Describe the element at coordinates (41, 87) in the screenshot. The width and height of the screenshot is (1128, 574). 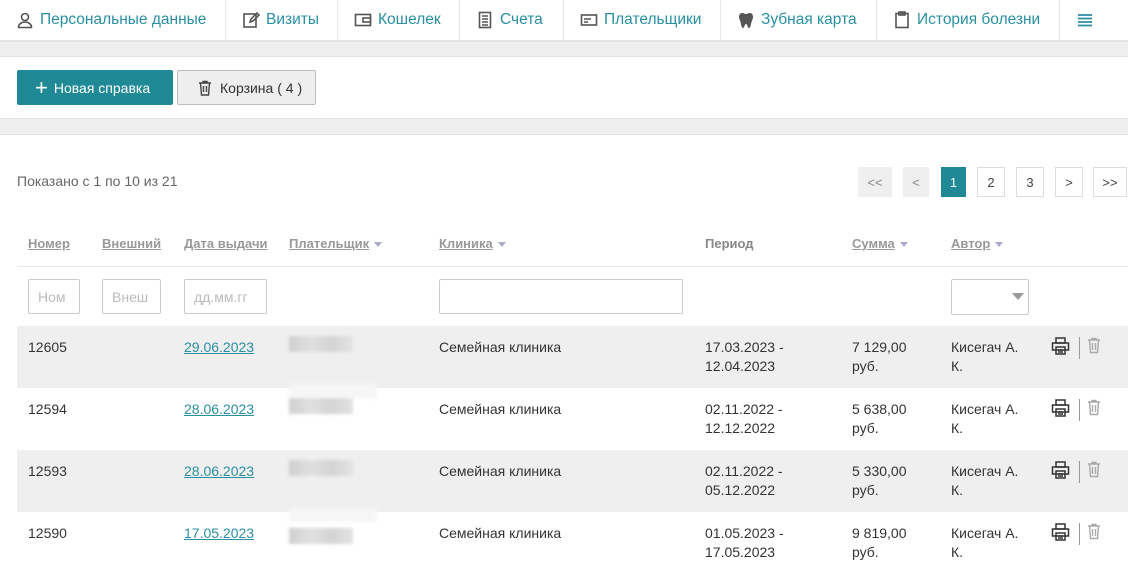
I see `plus-icon: +` at that location.